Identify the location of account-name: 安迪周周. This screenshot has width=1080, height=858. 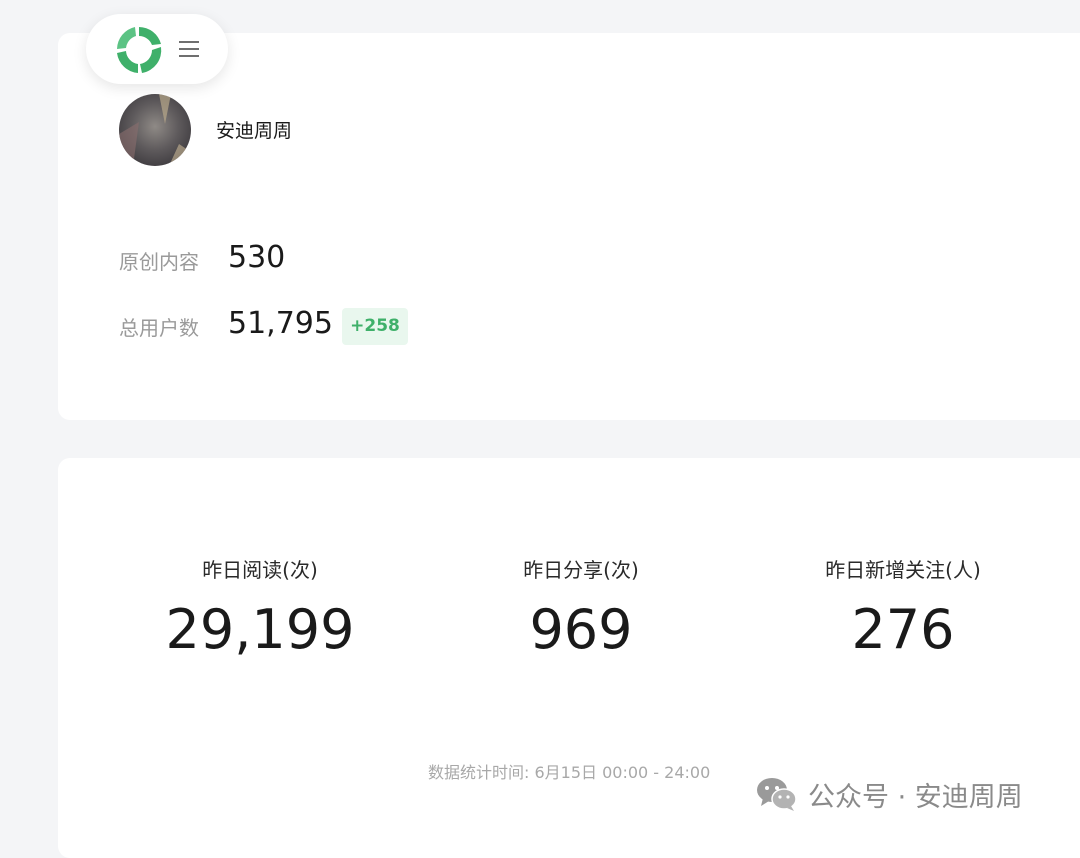
(254, 131).